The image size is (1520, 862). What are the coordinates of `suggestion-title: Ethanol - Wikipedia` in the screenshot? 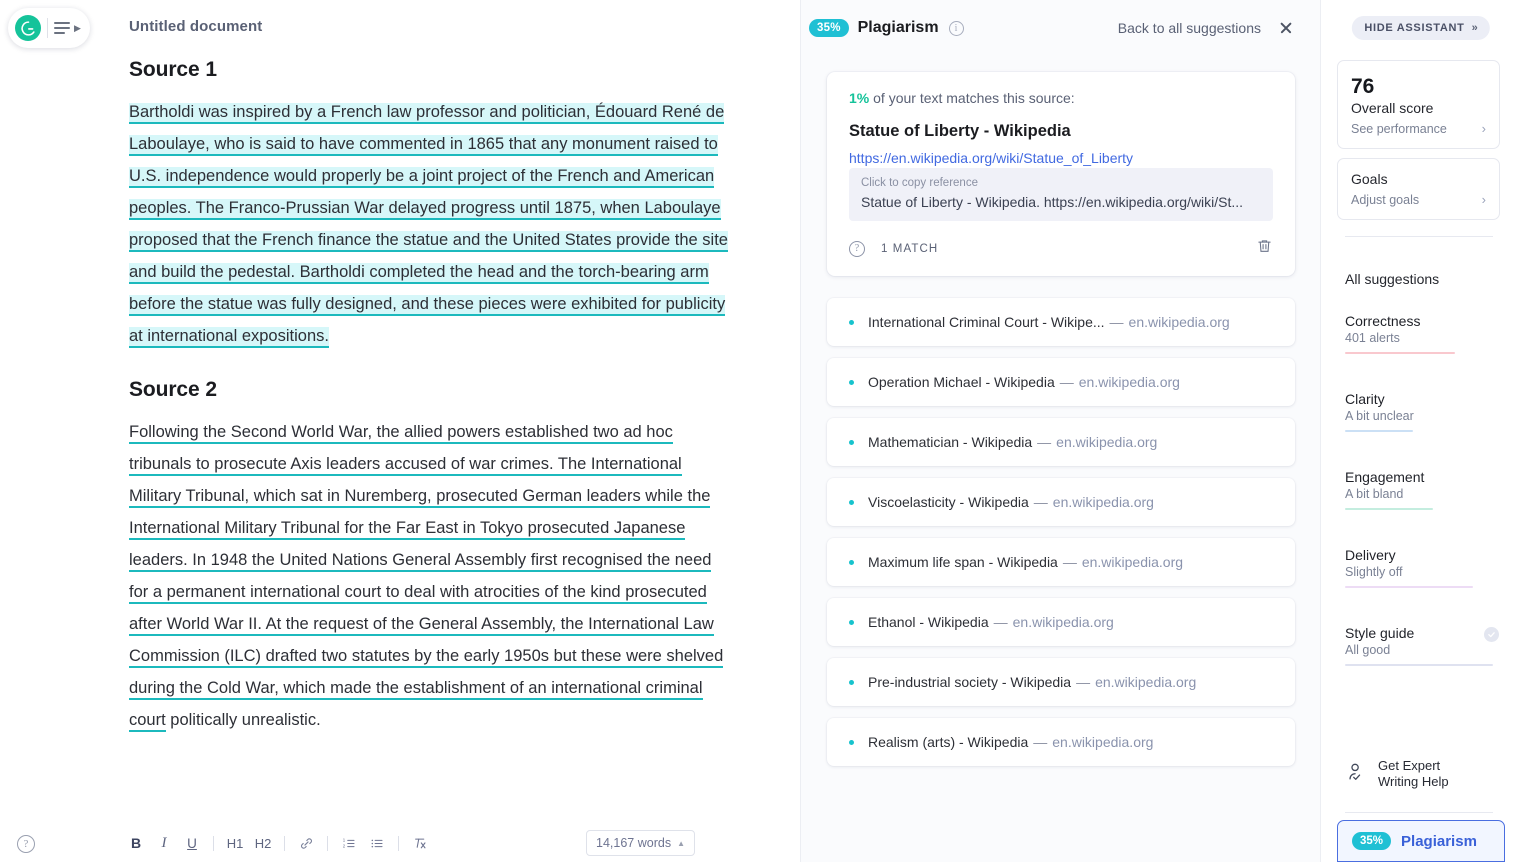 It's located at (928, 622).